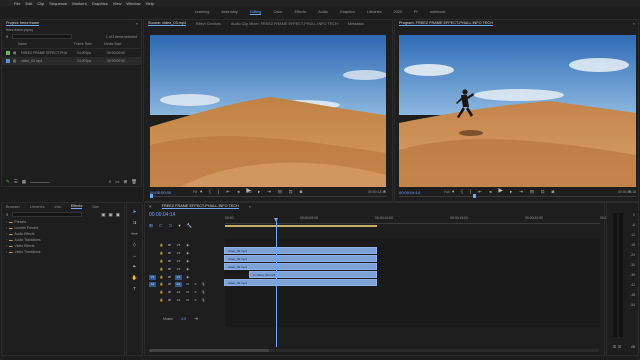 The image size is (640, 360). Describe the element at coordinates (135, 277) in the screenshot. I see `hand-tool-icon: ✋` at that location.